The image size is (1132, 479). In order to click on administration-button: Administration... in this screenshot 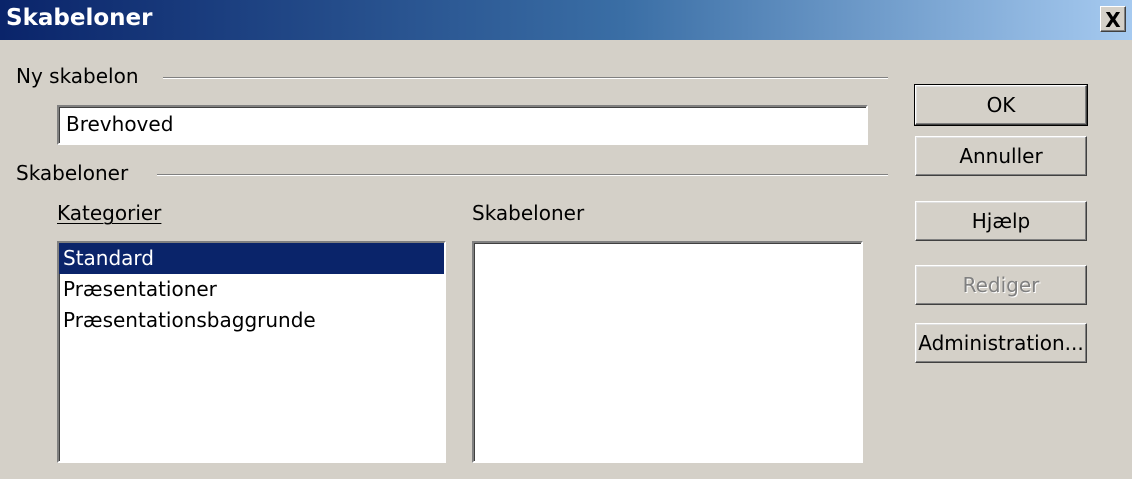, I will do `click(1001, 343)`.